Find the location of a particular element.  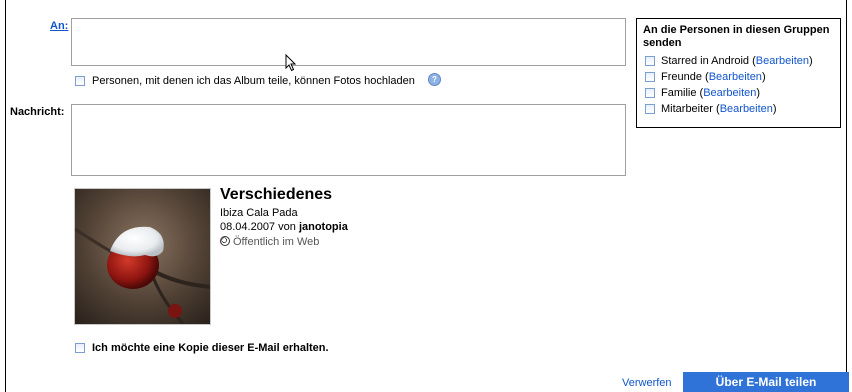

message-textarea is located at coordinates (348, 140).